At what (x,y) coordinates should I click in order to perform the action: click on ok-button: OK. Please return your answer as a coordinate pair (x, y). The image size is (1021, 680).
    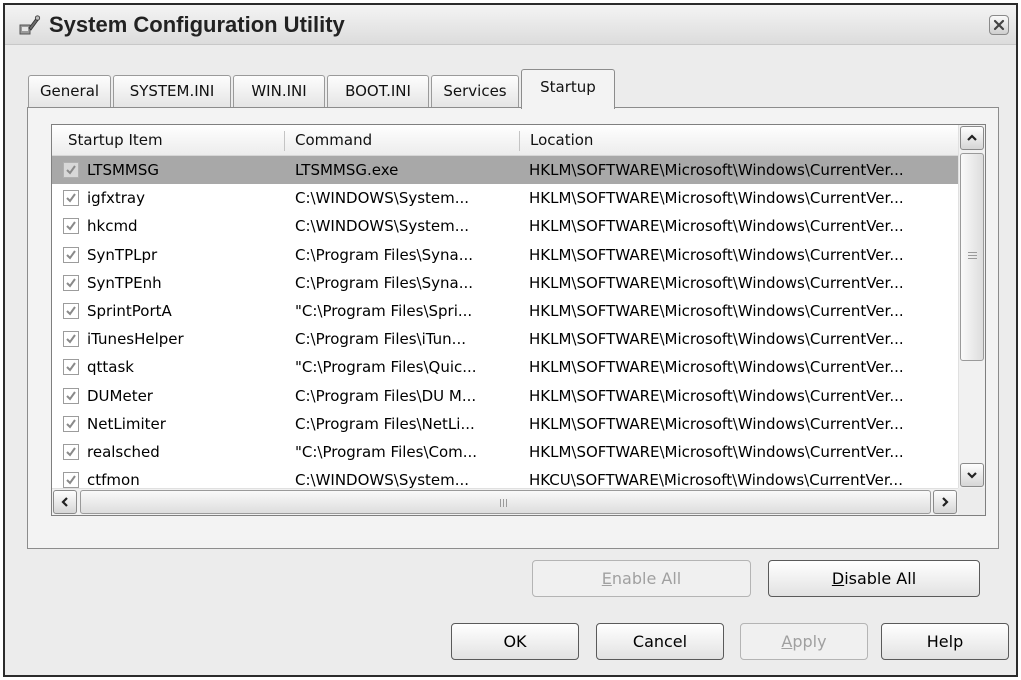
    Looking at the image, I should click on (515, 641).